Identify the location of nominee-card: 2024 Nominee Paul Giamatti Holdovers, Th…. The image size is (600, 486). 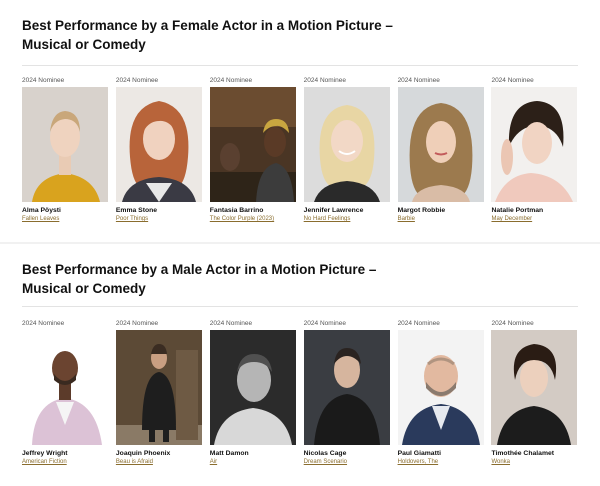
(440, 392).